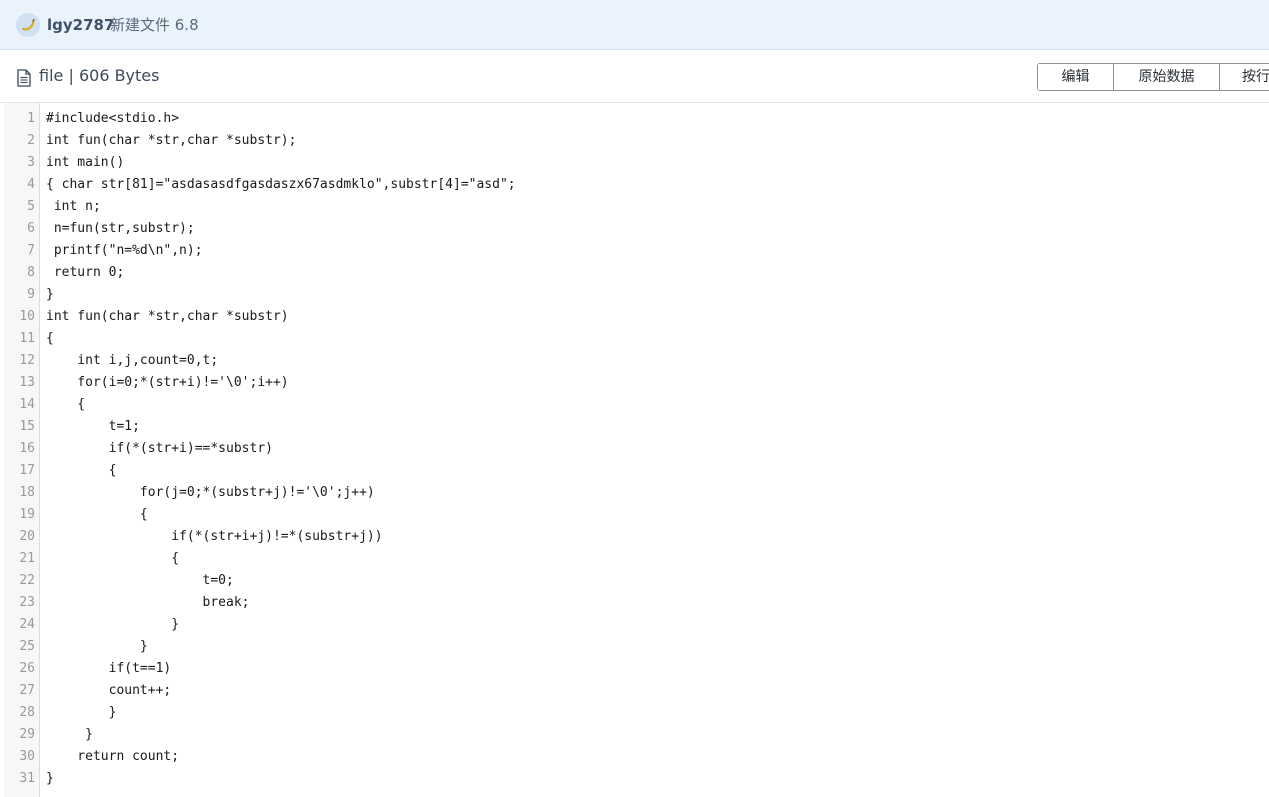  I want to click on line-number: 1, so click(31, 118).